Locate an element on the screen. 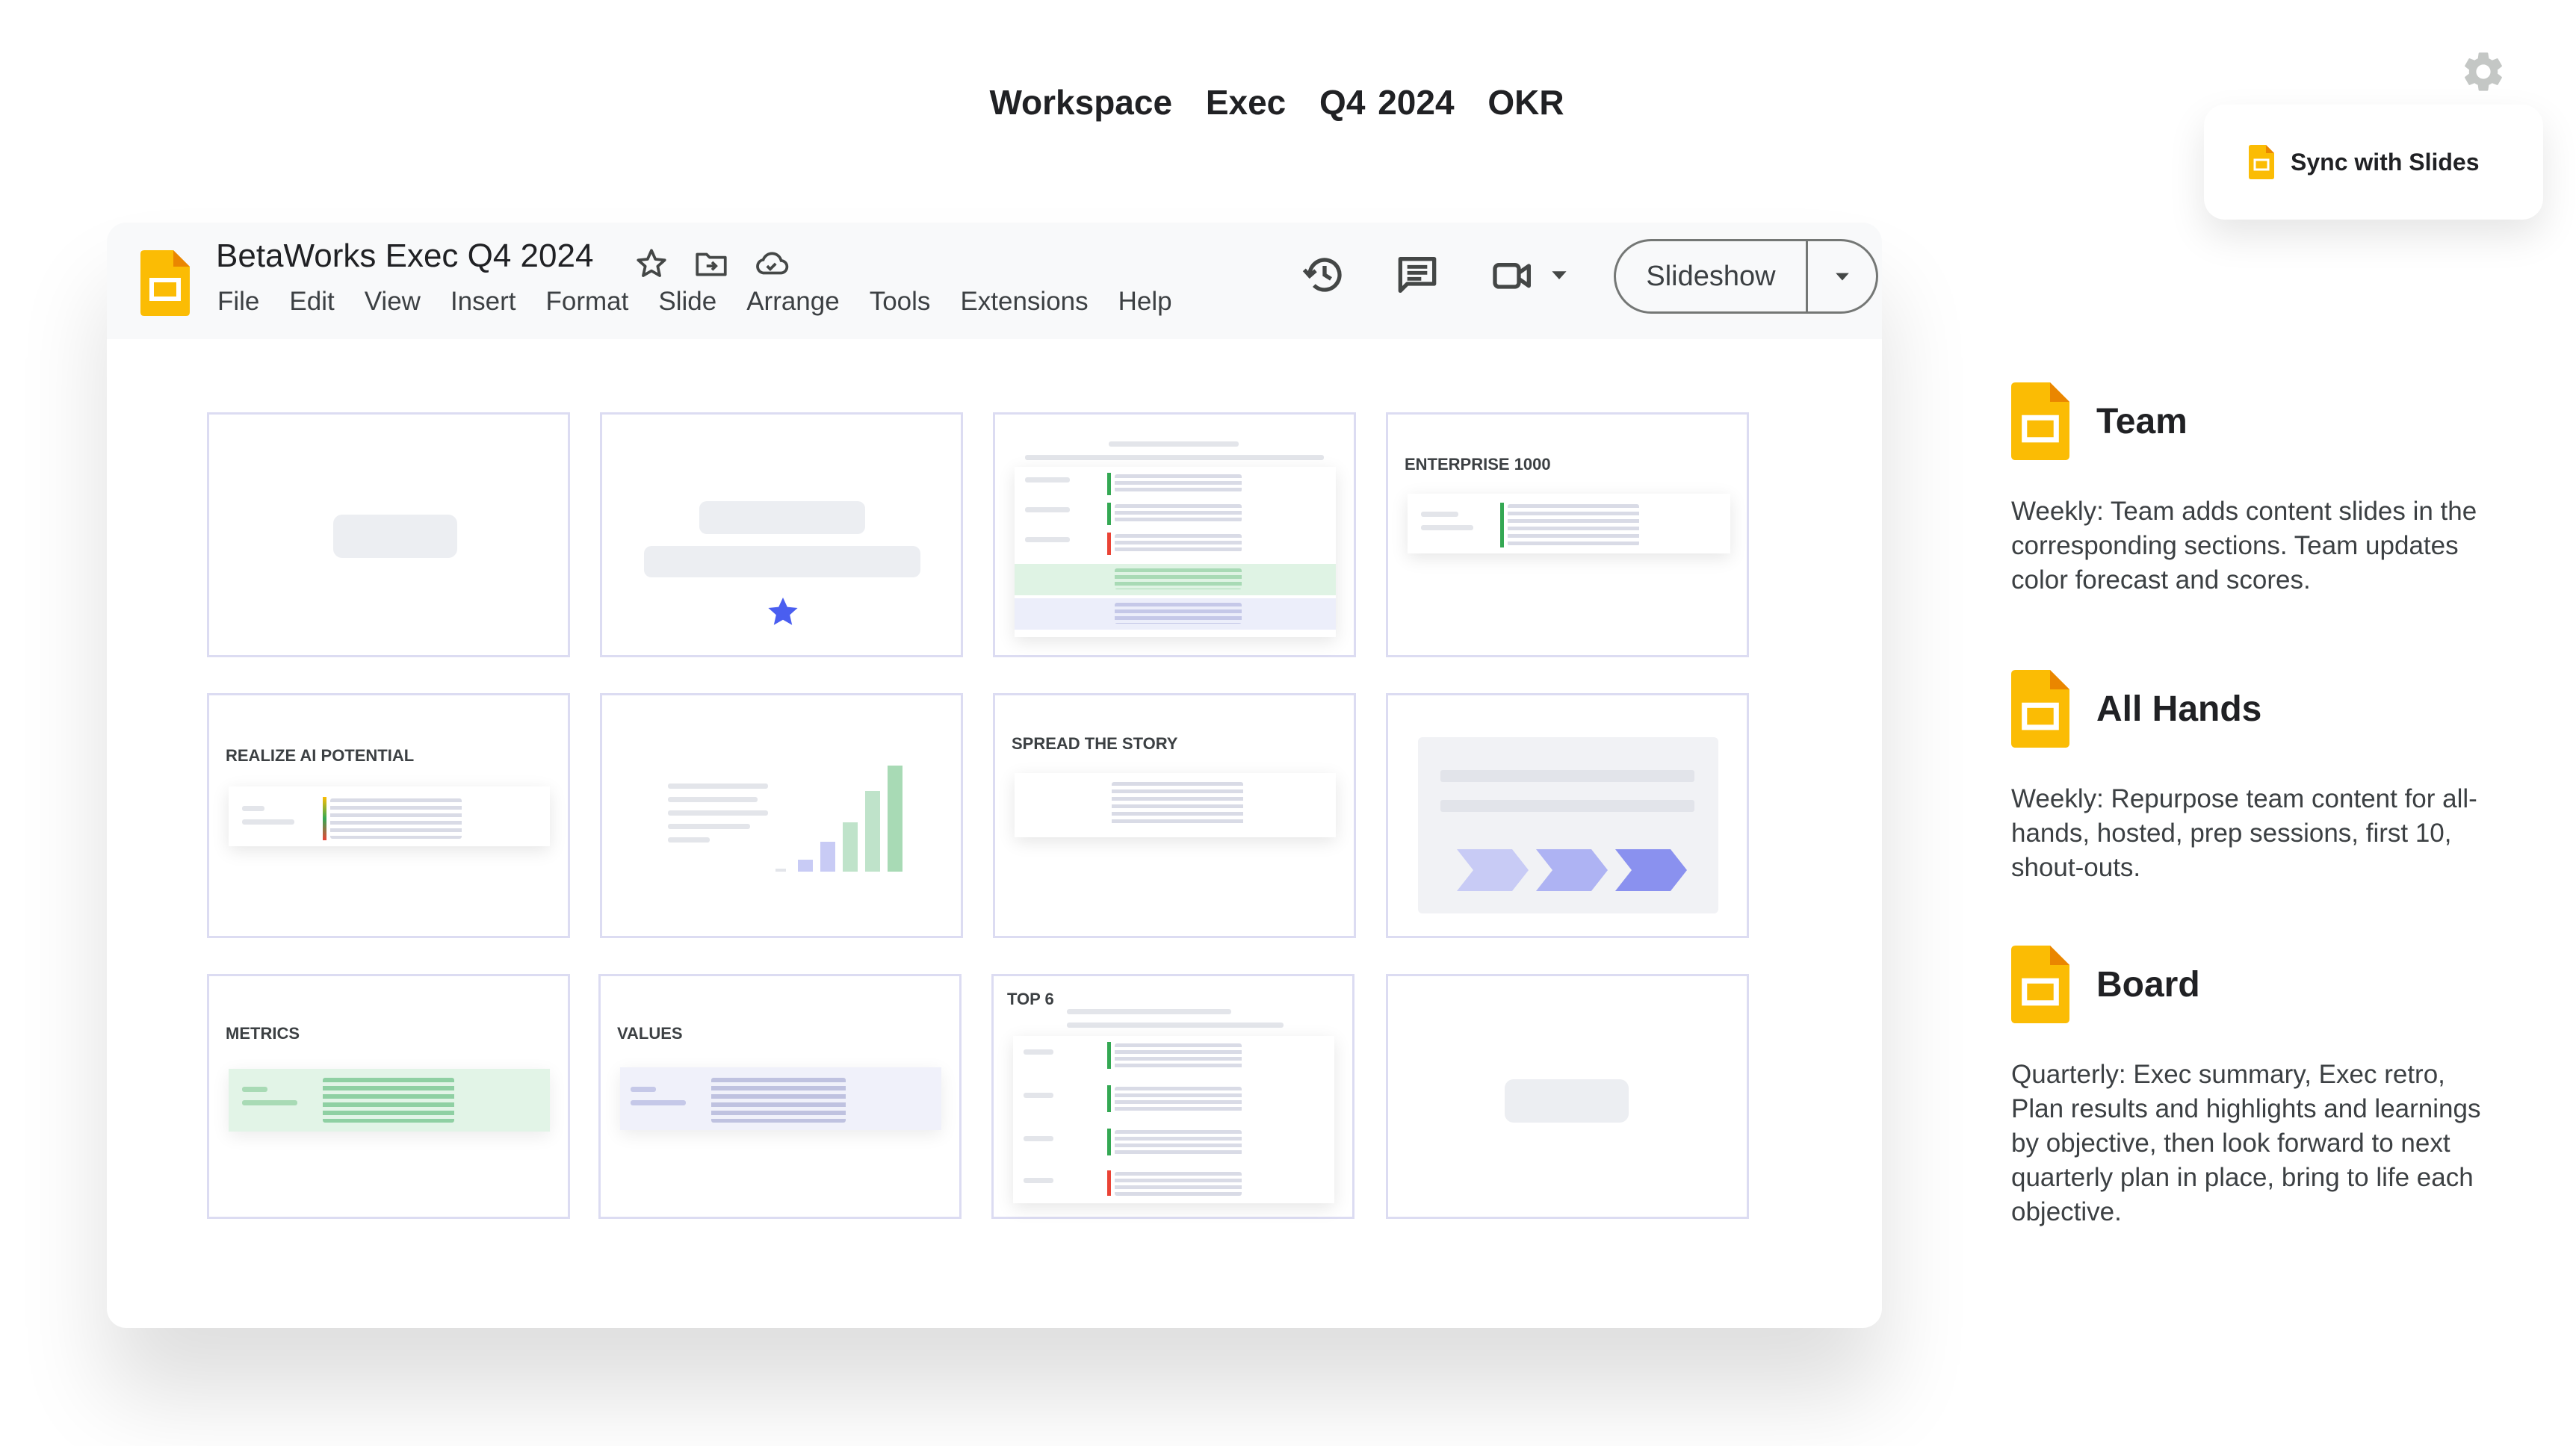 This screenshot has width=2576, height=1446. history-icon is located at coordinates (1325, 275).